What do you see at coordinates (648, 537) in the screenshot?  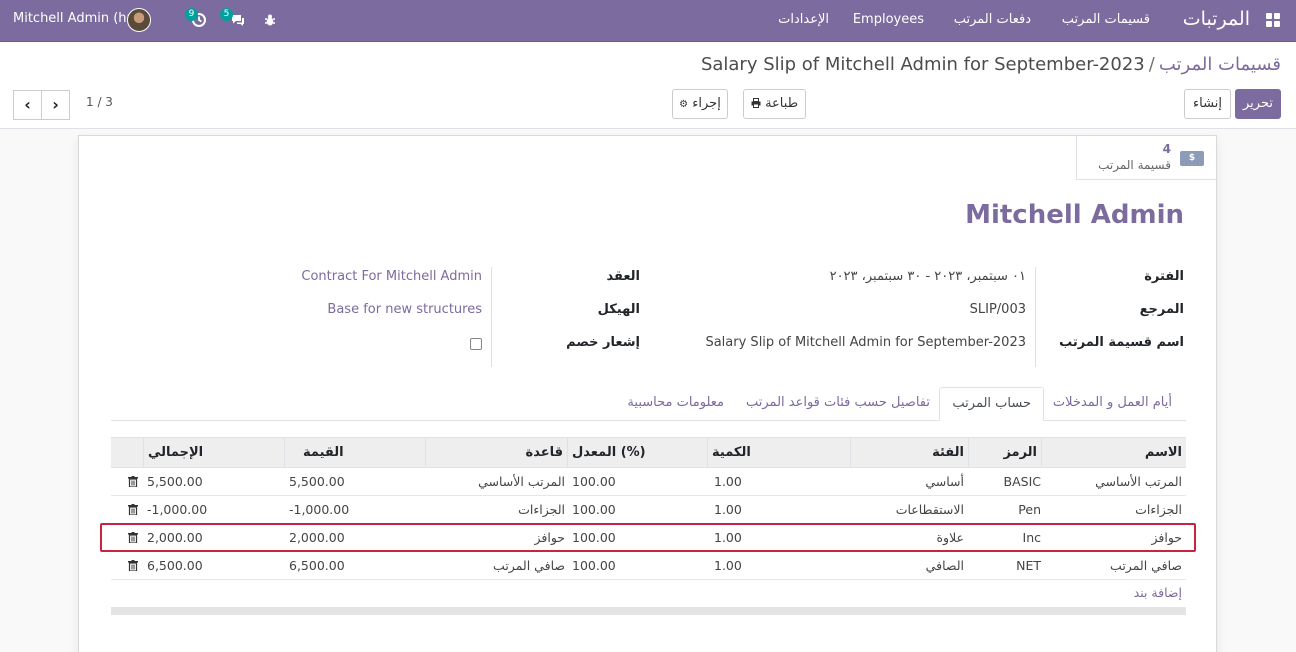 I see `highlighted-row-outline` at bounding box center [648, 537].